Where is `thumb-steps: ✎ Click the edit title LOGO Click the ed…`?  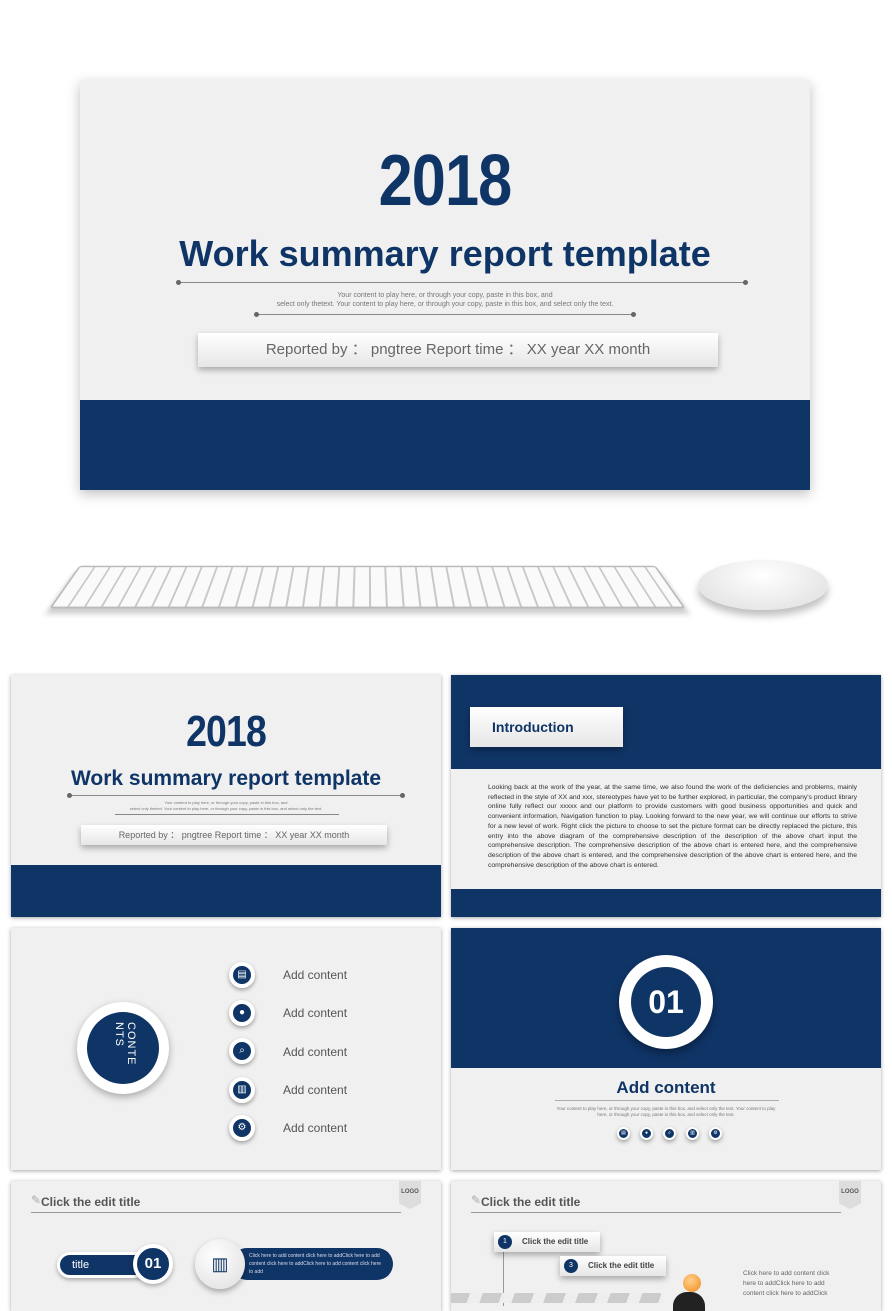 thumb-steps: ✎ Click the edit title LOGO Click the ed… is located at coordinates (666, 1246).